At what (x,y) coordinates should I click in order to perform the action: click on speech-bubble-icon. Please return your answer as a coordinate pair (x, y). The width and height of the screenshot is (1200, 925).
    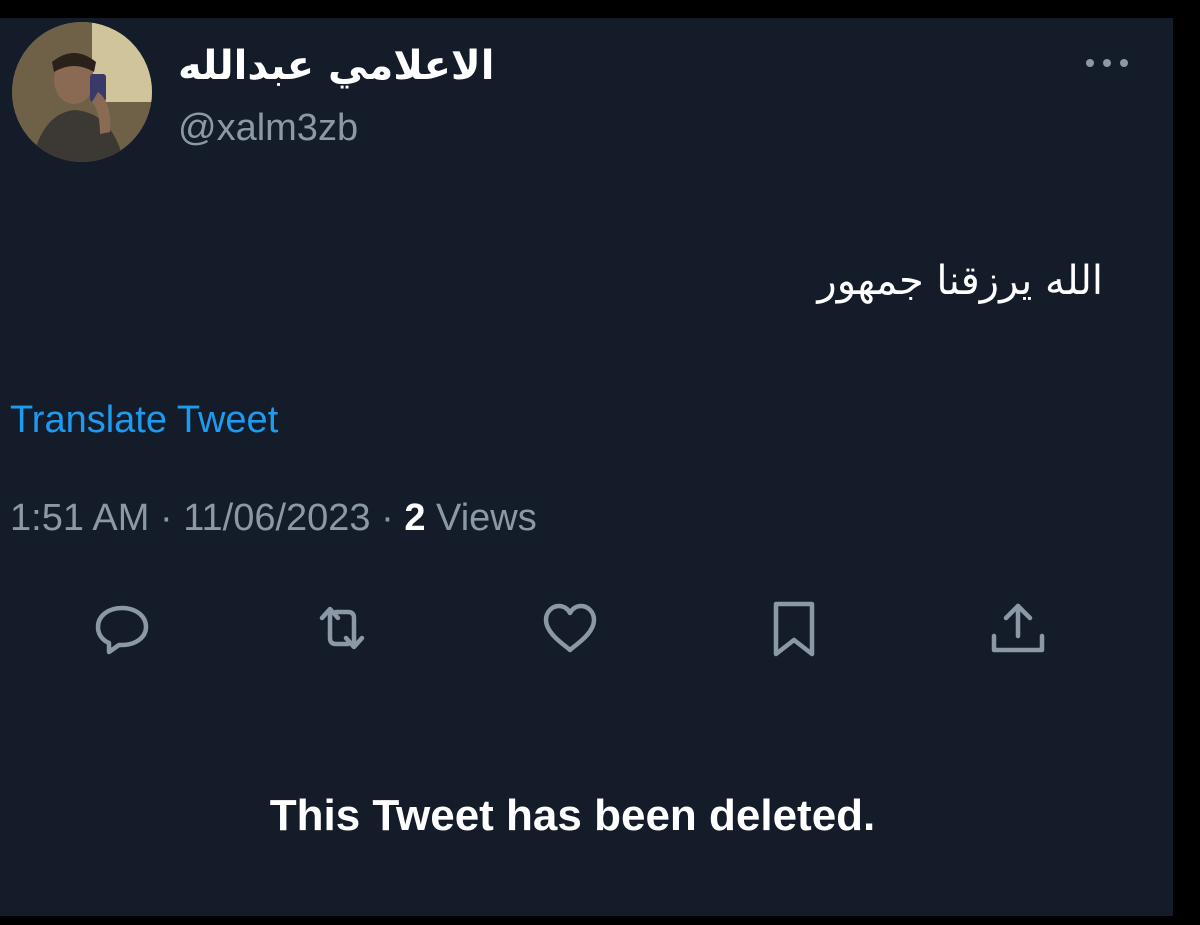
    Looking at the image, I should click on (122, 630).